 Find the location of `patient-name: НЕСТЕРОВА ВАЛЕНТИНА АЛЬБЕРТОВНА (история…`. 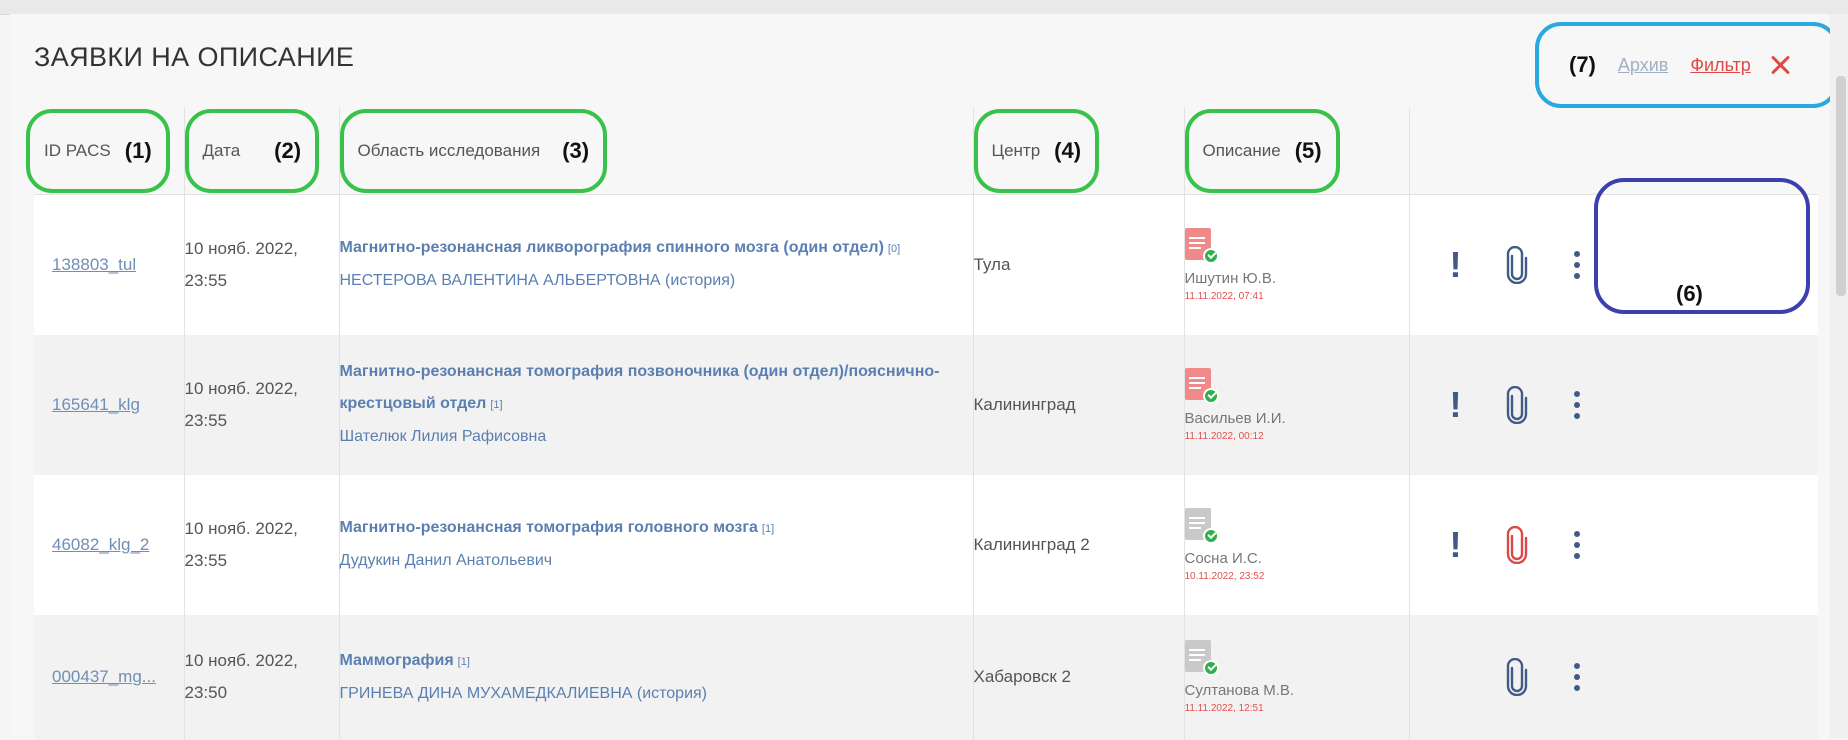

patient-name: НЕСТЕРОВА ВАЛЕНТИНА АЛЬБЕРТОВНА (история… is located at coordinates (656, 281).